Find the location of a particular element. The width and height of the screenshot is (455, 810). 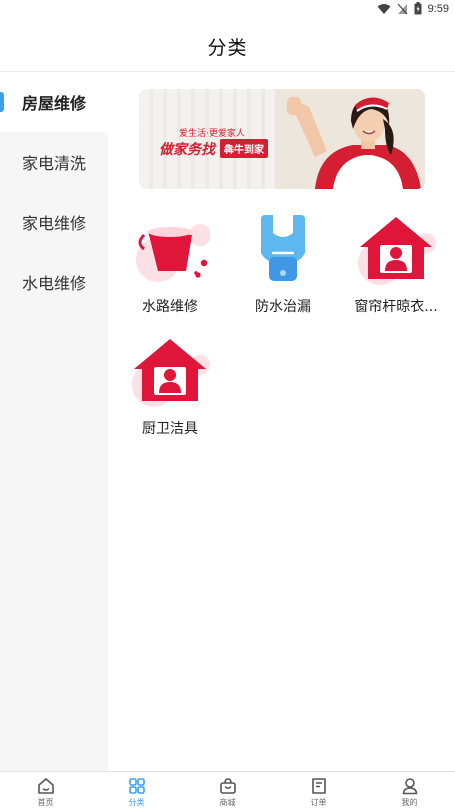

tab-label: 分类 is located at coordinates (136, 802).